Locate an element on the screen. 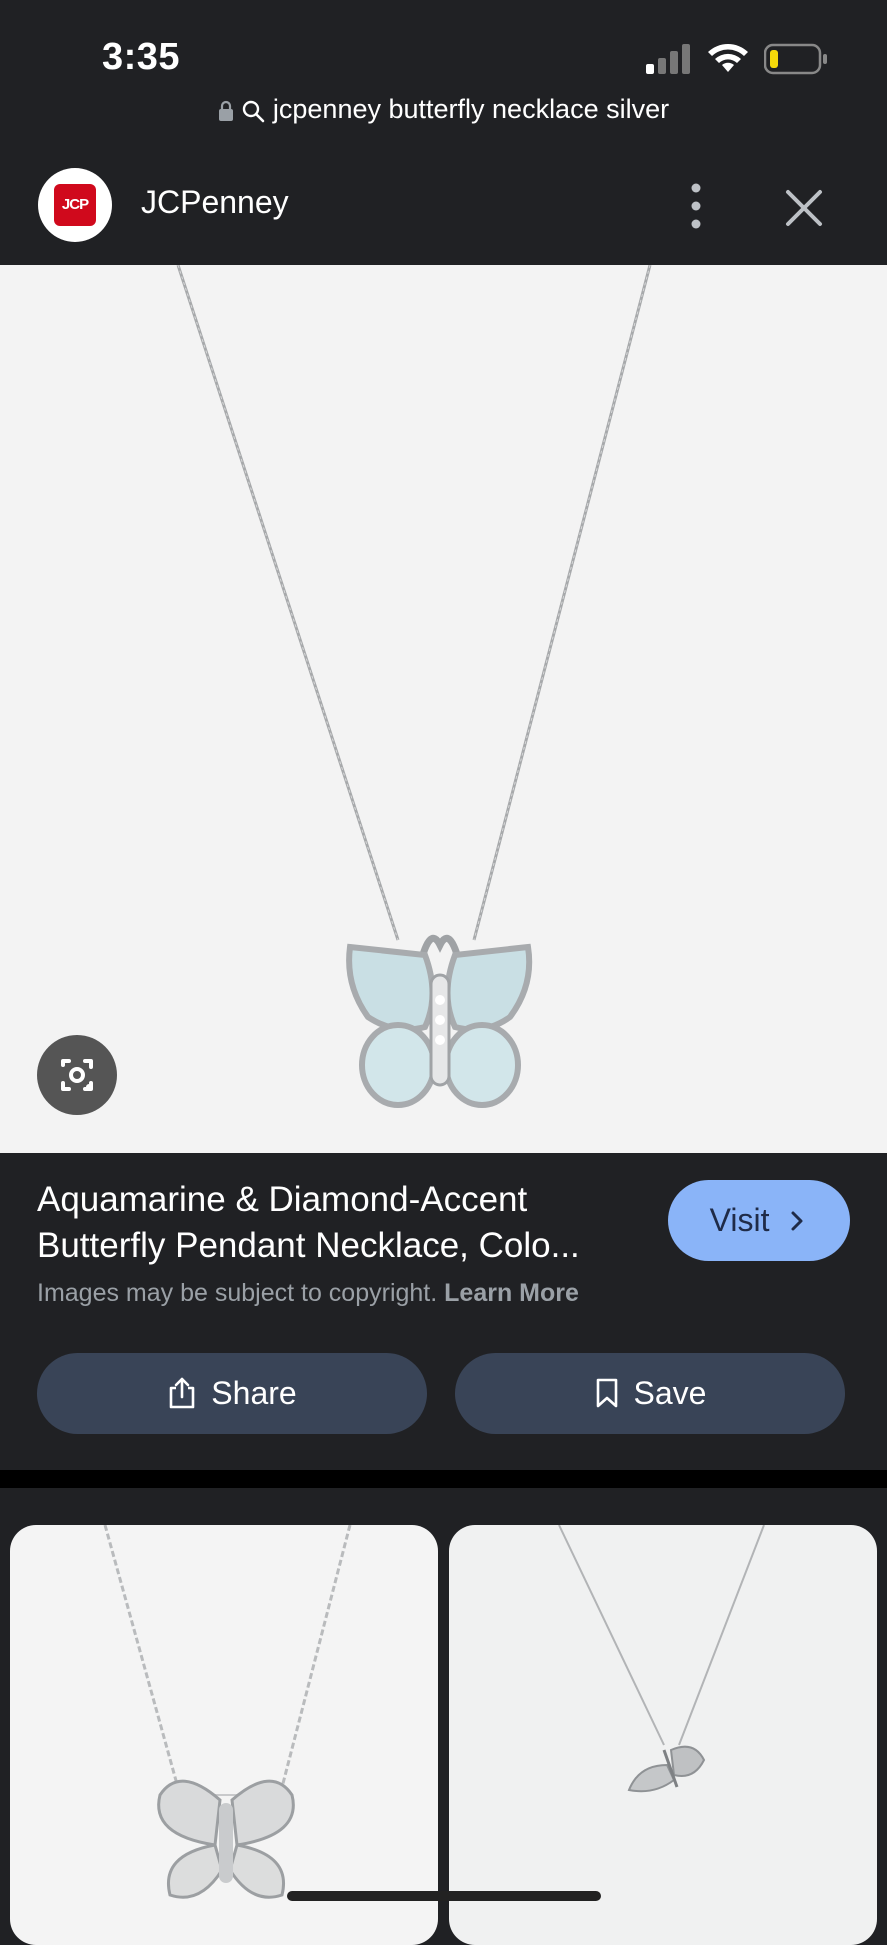 This screenshot has width=887, height=1945. jcp-logo-text: JCP is located at coordinates (75, 205).